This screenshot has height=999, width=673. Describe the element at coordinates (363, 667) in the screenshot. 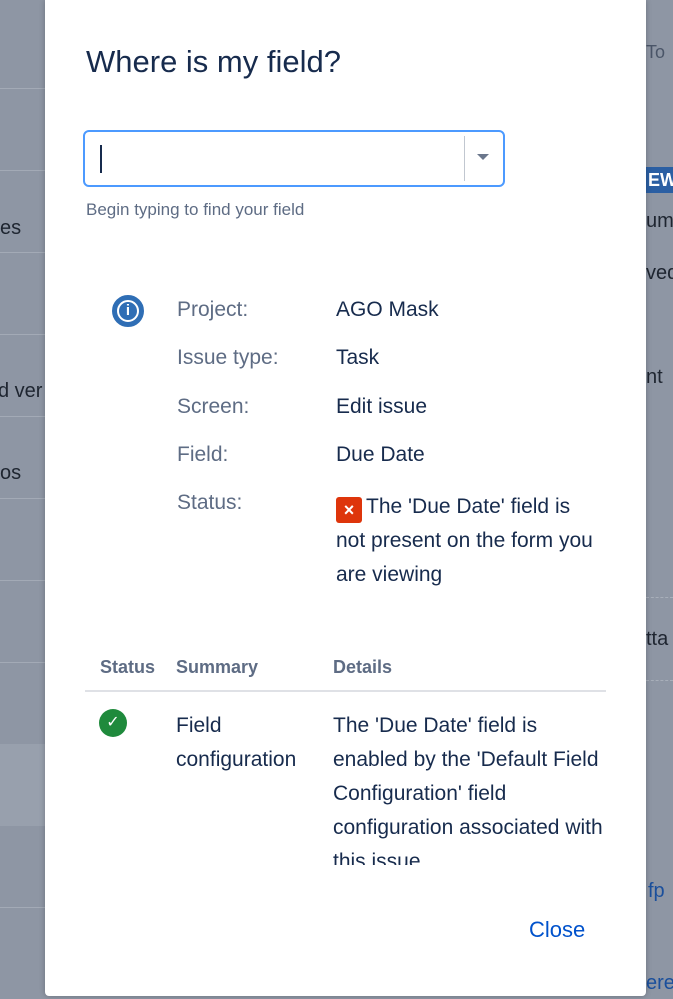

I see `table-header-details: Details` at that location.